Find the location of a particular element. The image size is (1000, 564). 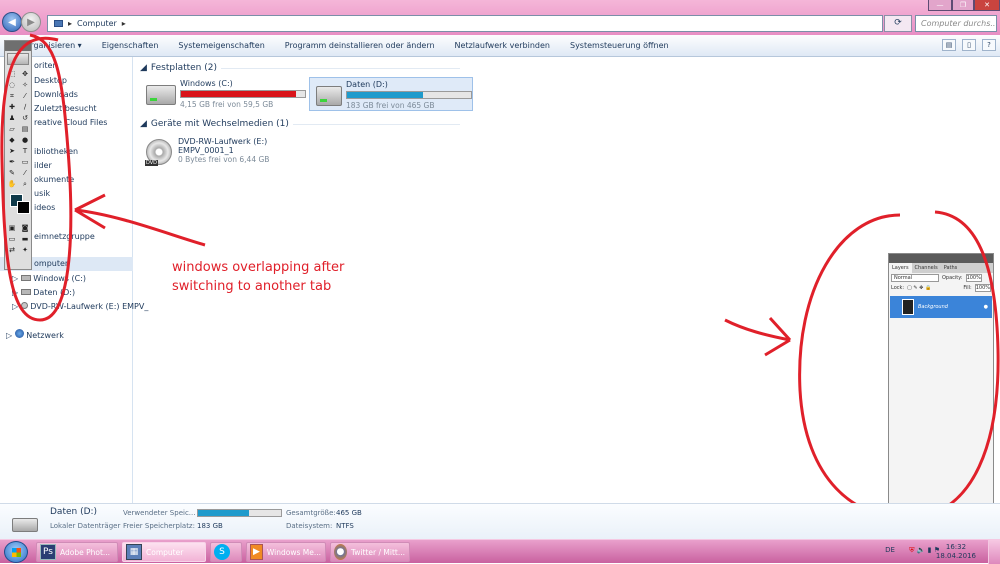

move-tool-icon: ✥ is located at coordinates (25, 74).